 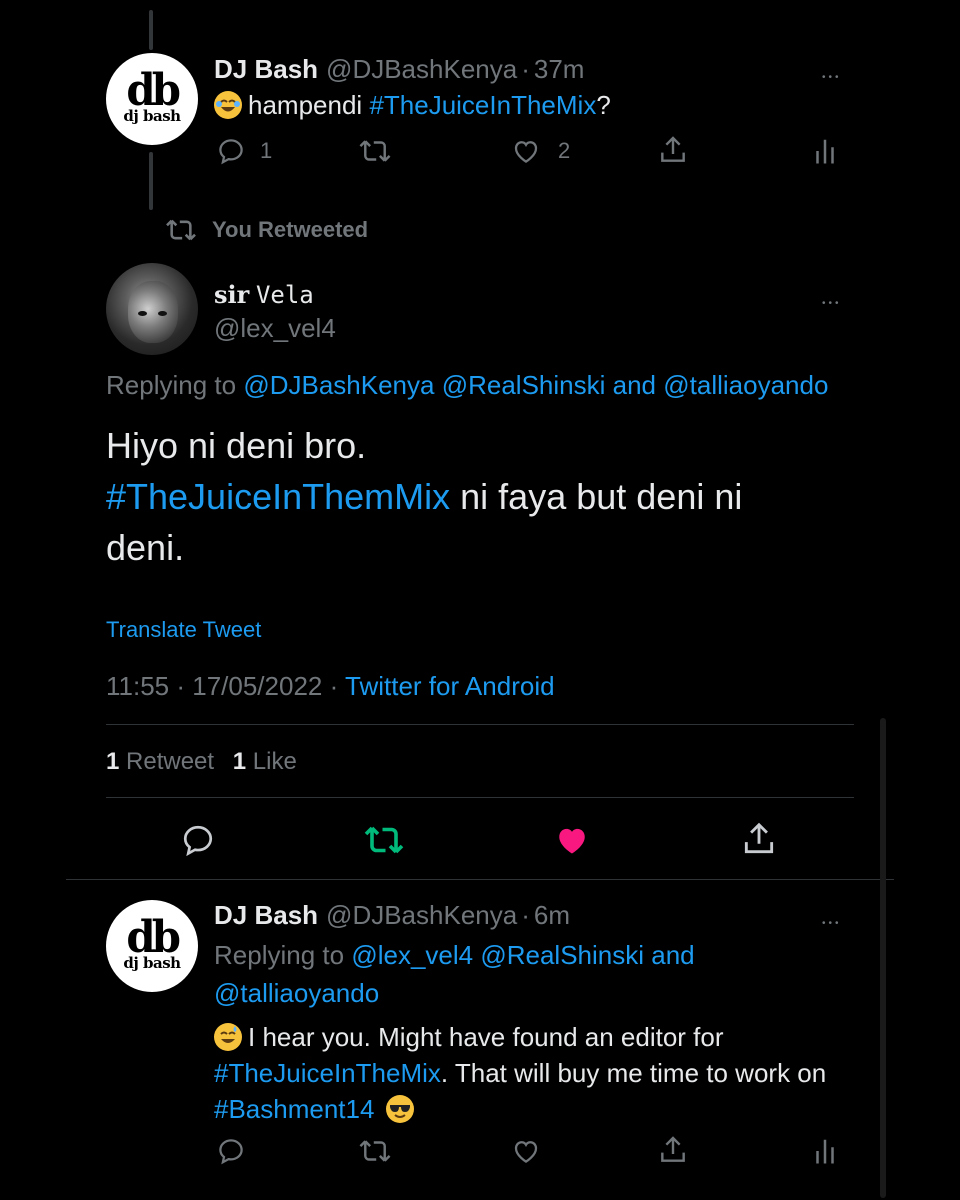 I want to click on main-reply-button, so click(x=198, y=840).